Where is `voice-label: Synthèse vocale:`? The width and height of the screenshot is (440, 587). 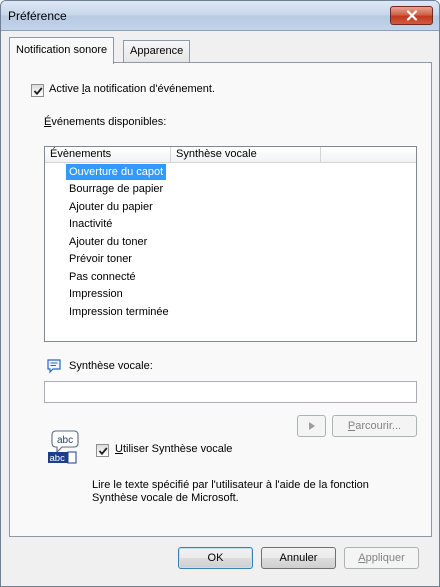
voice-label: Synthèse vocale: is located at coordinates (111, 366).